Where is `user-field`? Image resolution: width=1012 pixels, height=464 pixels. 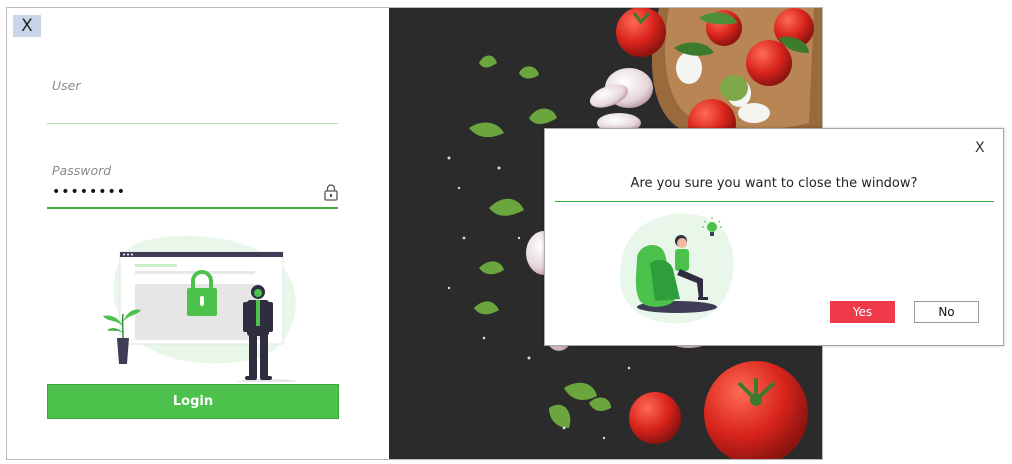 user-field is located at coordinates (192, 123).